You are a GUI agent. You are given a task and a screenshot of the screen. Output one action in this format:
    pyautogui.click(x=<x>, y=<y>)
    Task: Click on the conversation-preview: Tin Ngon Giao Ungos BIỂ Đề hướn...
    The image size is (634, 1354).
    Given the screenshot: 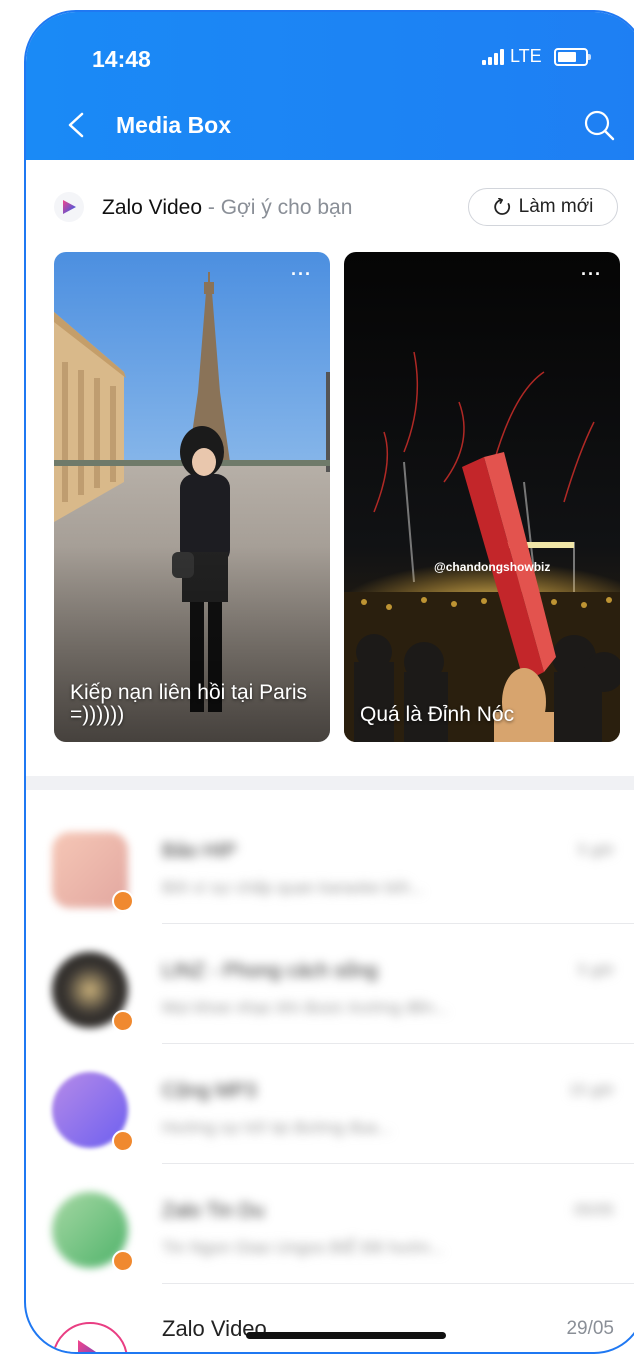 What is the action you would take?
    pyautogui.click(x=303, y=1247)
    